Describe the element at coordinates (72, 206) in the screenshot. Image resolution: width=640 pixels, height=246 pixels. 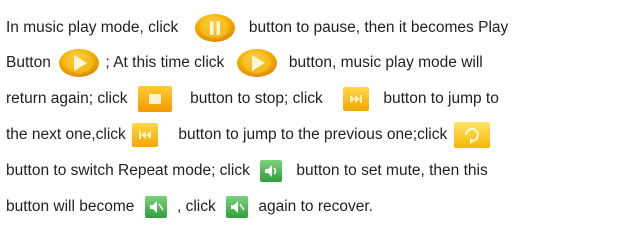
I see `text-segment: button will become` at that location.